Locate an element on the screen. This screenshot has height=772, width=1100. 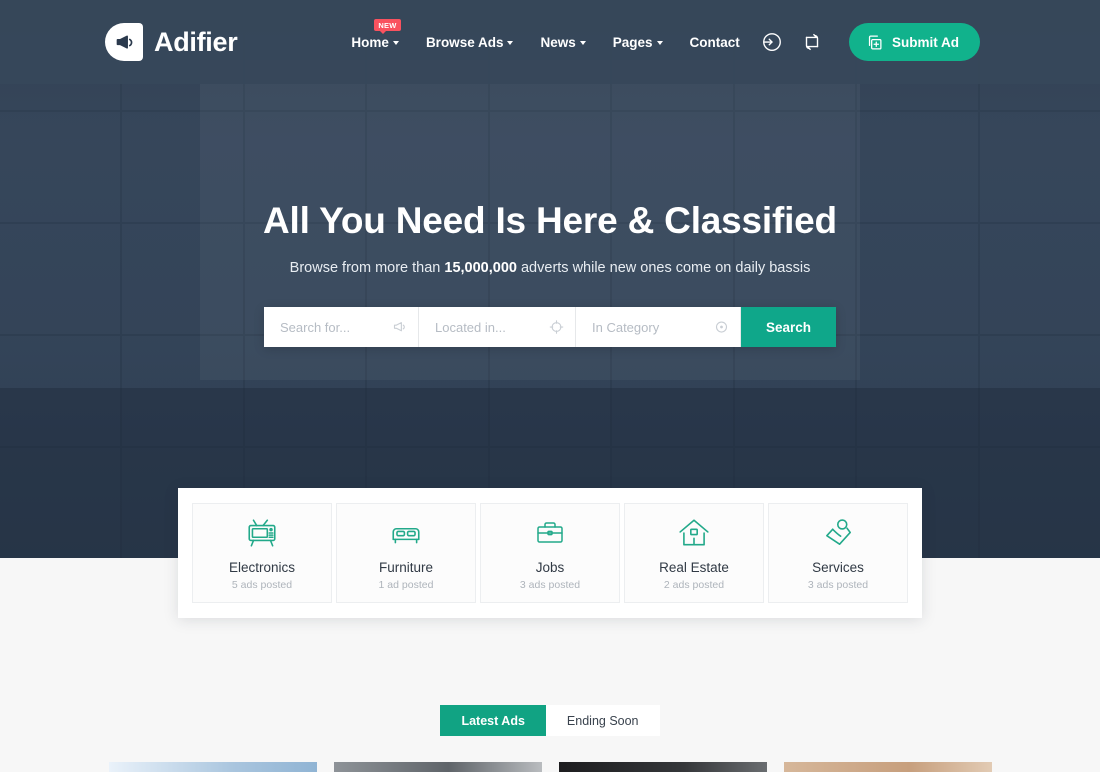
main-navigation: NEW Home Browse Ads News Pages Contact is located at coordinates (545, 34).